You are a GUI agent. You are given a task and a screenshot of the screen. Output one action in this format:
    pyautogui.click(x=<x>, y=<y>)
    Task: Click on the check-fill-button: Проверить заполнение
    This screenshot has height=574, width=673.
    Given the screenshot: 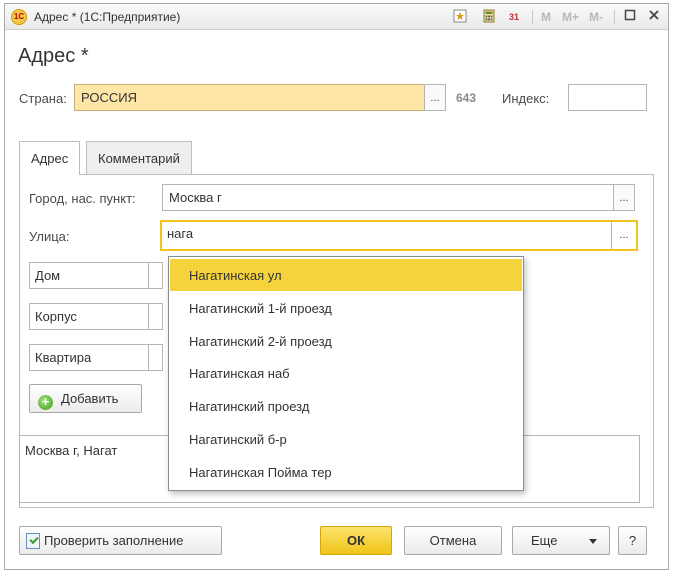 What is the action you would take?
    pyautogui.click(x=120, y=540)
    